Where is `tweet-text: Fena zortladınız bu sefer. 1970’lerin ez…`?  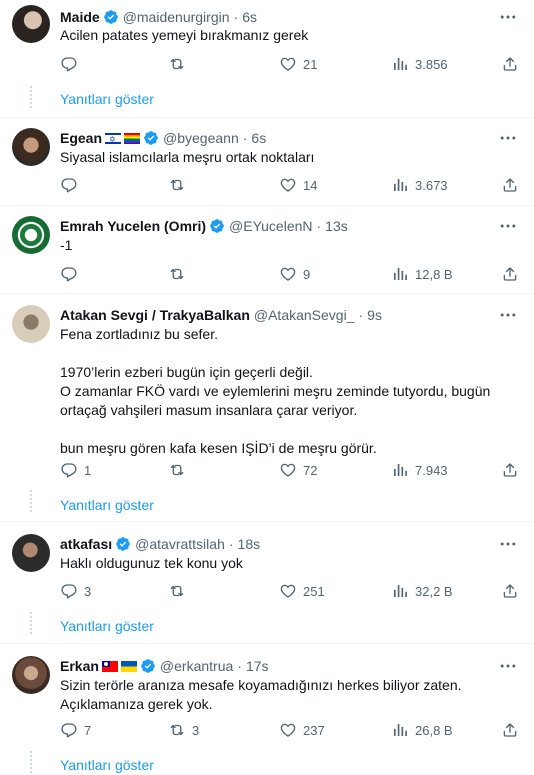
tweet-text: Fena zortladınız bu sefer. 1970’lerin ez… is located at coordinates (287, 391).